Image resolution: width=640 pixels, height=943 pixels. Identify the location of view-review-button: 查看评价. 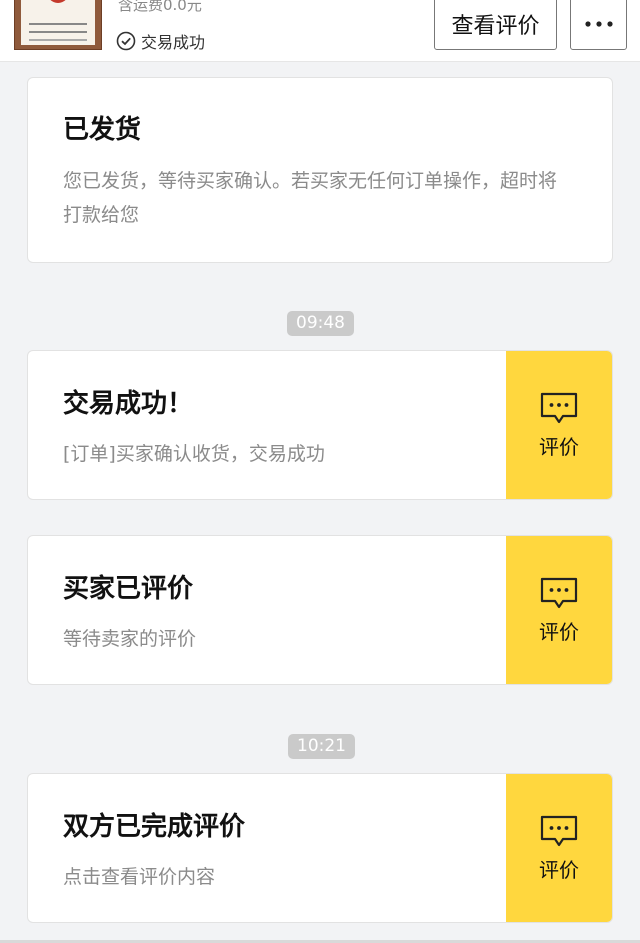
(495, 25).